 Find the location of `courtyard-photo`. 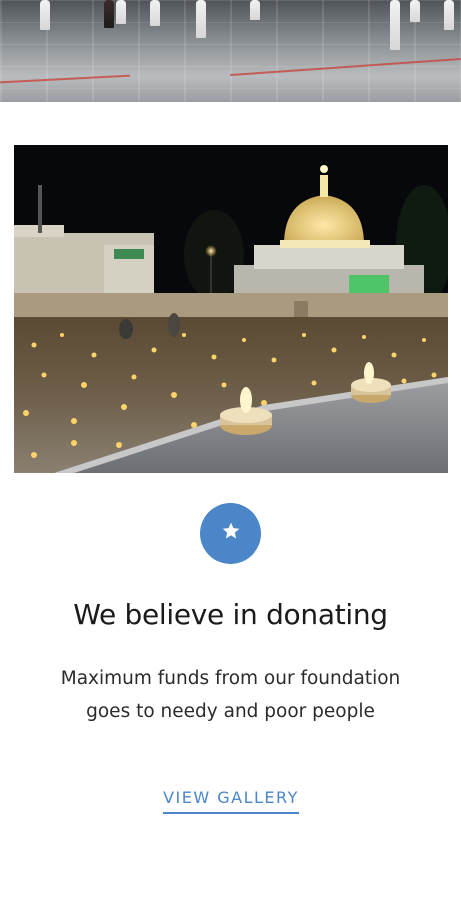

courtyard-photo is located at coordinates (230, 51).